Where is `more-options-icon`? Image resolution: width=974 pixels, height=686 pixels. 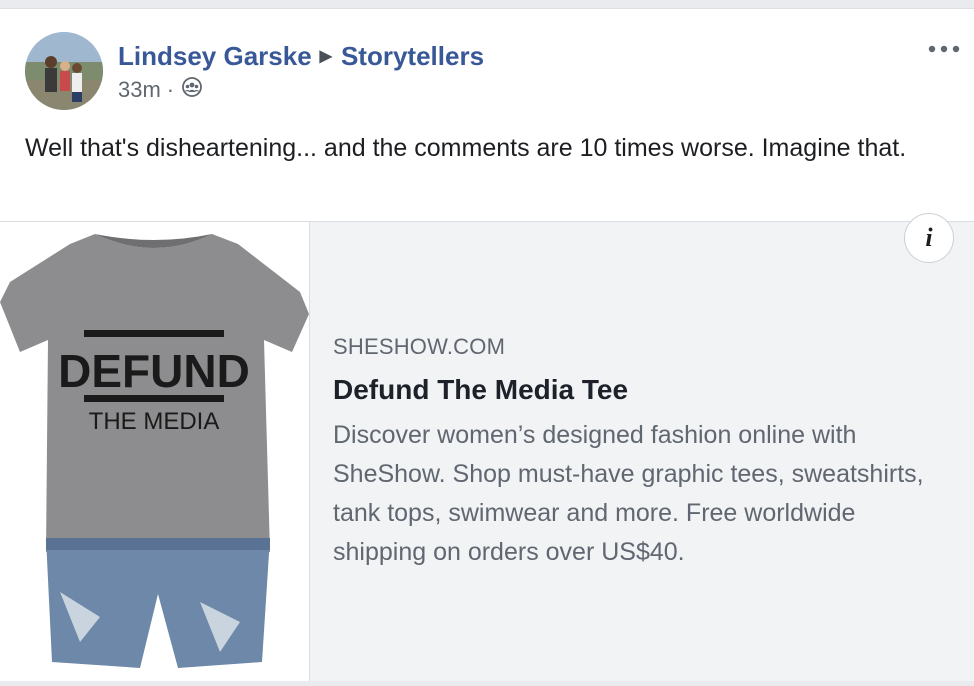 more-options-icon is located at coordinates (944, 49).